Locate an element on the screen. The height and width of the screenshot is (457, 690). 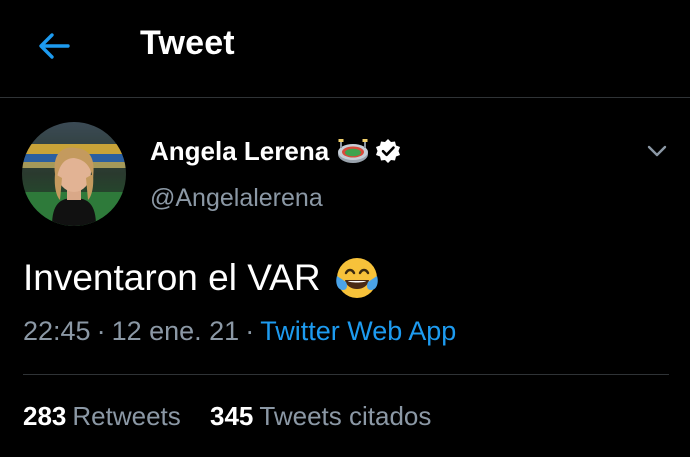
chevron-down-icon is located at coordinates (657, 151).